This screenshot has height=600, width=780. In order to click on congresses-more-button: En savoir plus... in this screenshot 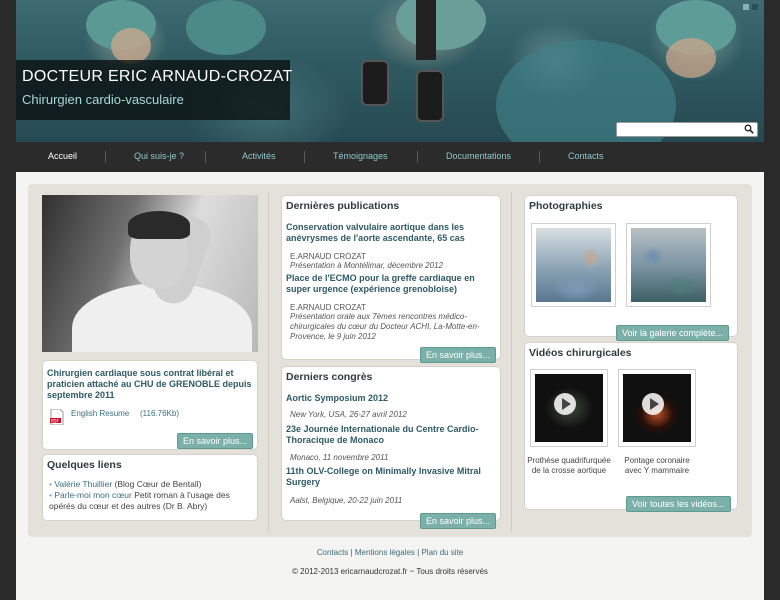, I will do `click(458, 521)`.